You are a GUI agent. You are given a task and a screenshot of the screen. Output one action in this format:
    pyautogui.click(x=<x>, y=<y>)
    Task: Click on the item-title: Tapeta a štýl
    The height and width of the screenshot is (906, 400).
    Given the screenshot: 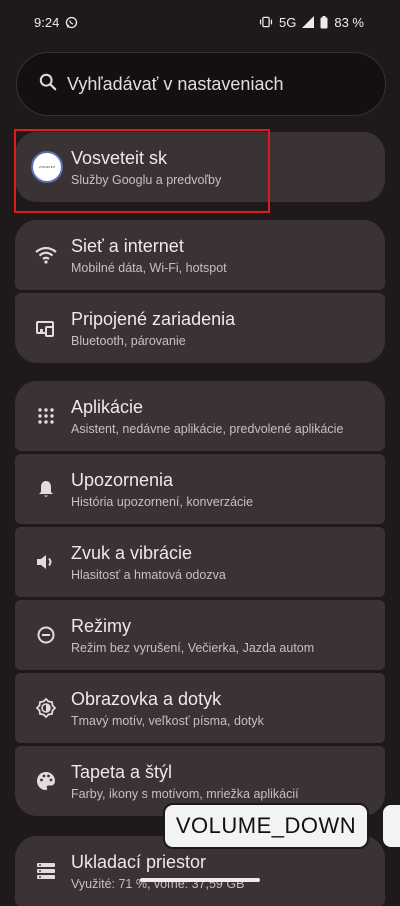 What is the action you would take?
    pyautogui.click(x=122, y=771)
    